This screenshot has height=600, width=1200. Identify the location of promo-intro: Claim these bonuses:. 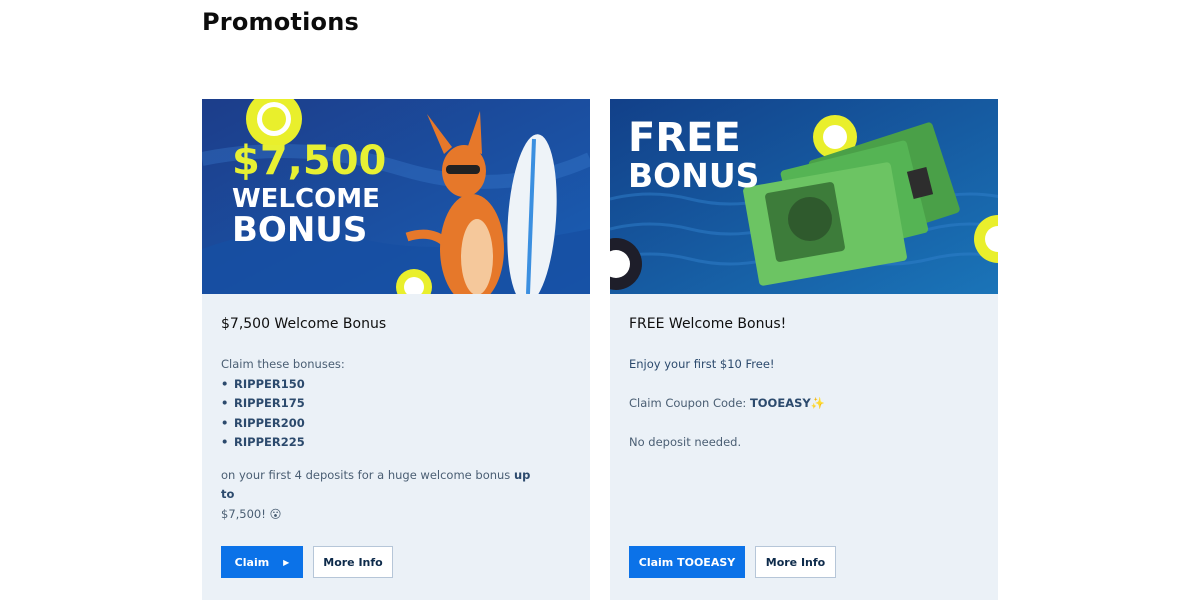
(283, 364).